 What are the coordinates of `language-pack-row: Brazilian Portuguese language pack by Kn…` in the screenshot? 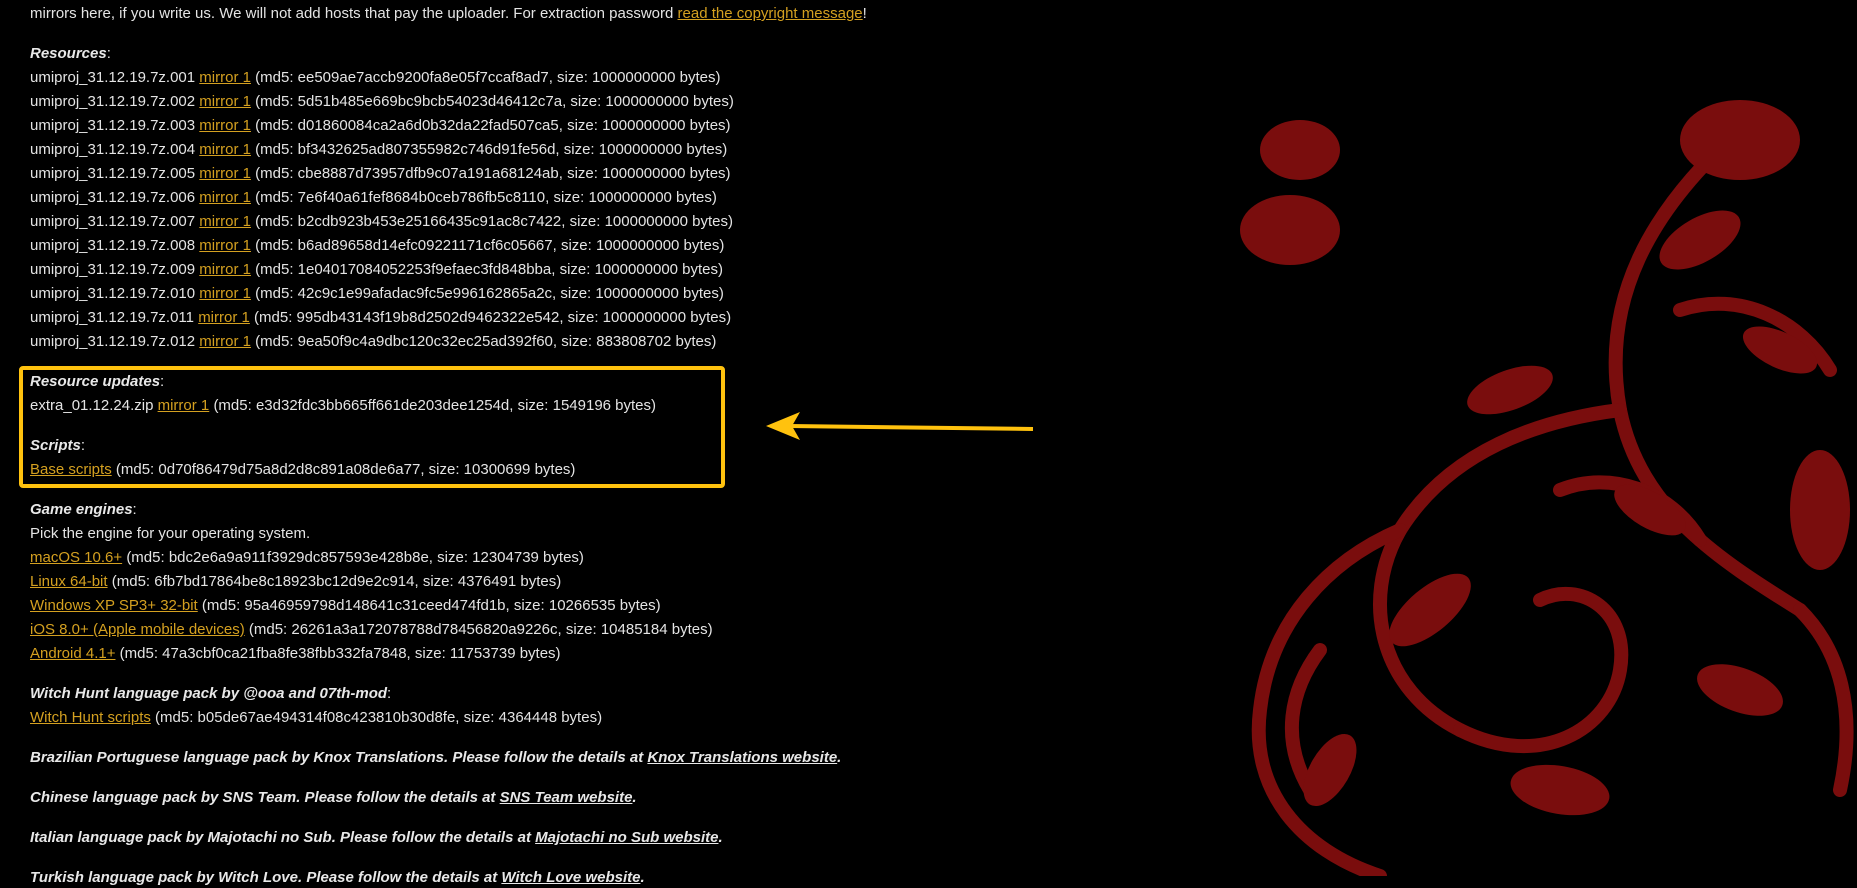 It's located at (435, 758).